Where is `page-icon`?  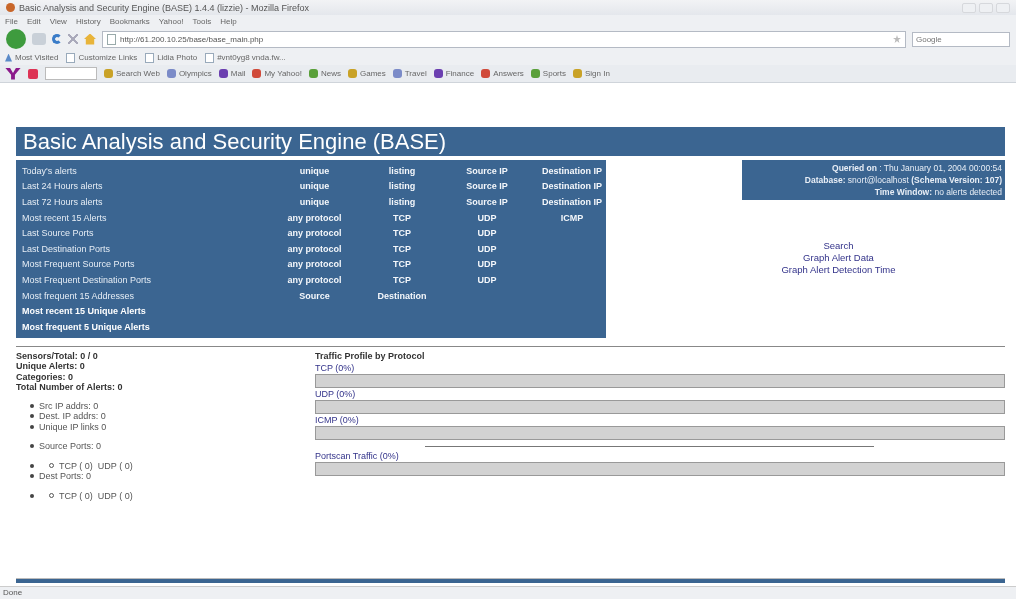 page-icon is located at coordinates (111, 39).